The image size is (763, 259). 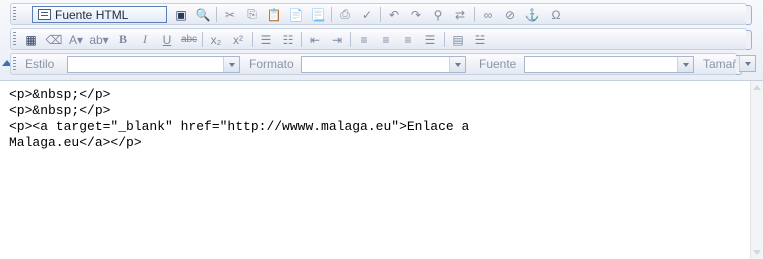 What do you see at coordinates (274, 14) in the screenshot?
I see `paste-icon: 📋` at bounding box center [274, 14].